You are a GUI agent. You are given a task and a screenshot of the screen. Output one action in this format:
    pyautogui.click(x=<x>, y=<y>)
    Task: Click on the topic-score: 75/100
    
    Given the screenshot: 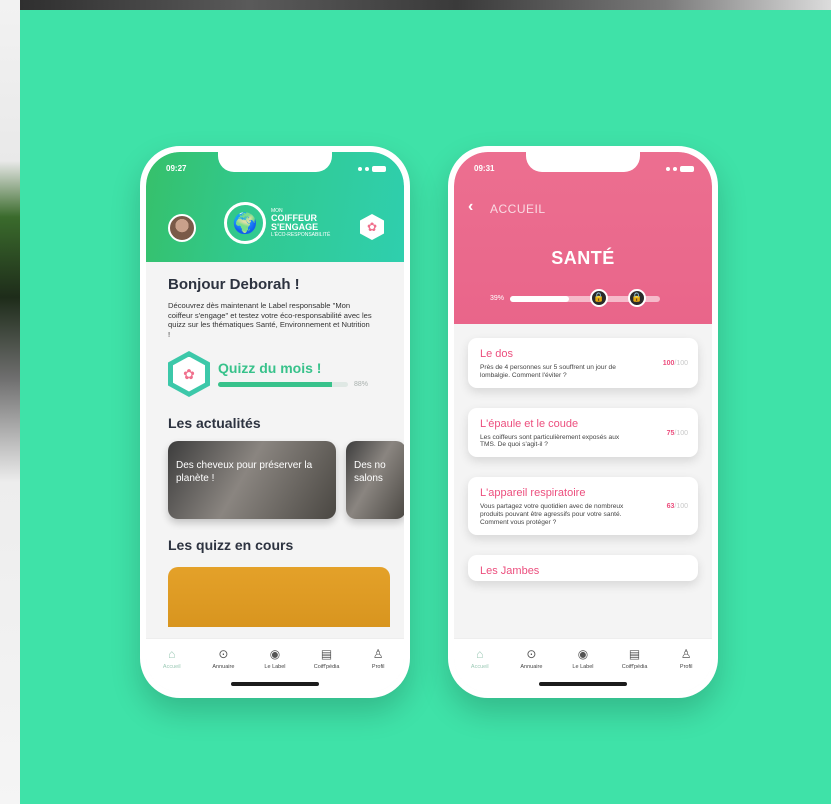 What is the action you would take?
    pyautogui.click(x=677, y=433)
    